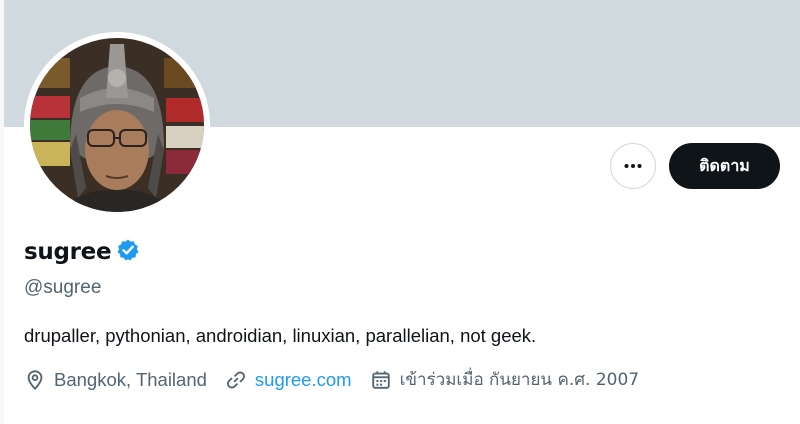 This screenshot has height=424, width=800. What do you see at coordinates (130, 379) in the screenshot?
I see `location-text: Bangkok, Thailand` at bounding box center [130, 379].